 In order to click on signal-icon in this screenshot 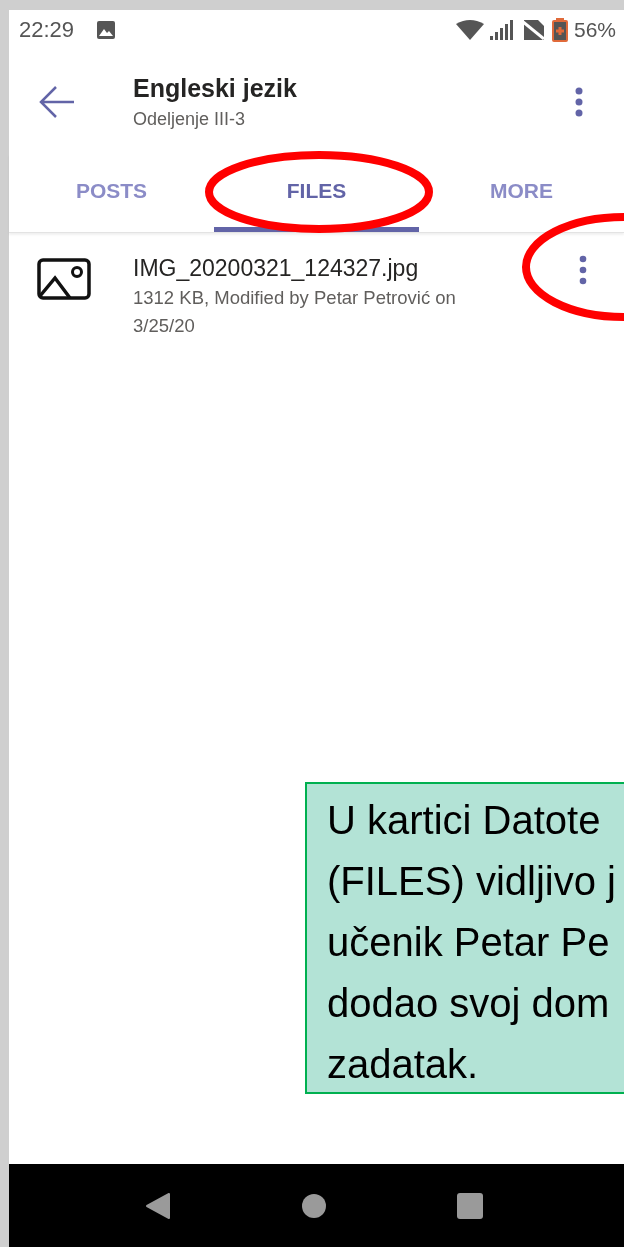, I will do `click(502, 30)`.